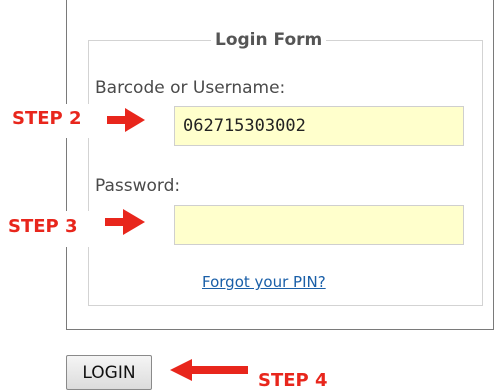  I want to click on form-legend: Login Form, so click(269, 40).